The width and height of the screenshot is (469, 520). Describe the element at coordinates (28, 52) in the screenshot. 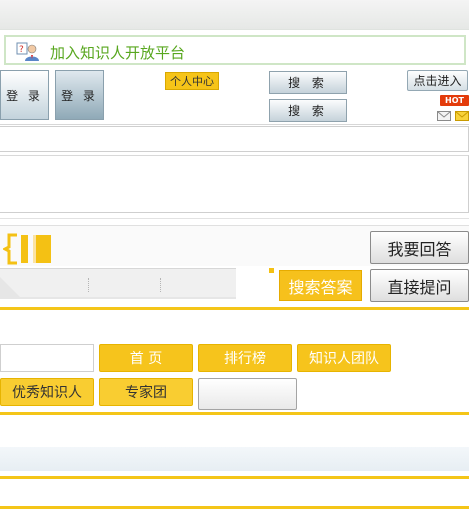

I see `knowledge-person-icon: ?` at that location.